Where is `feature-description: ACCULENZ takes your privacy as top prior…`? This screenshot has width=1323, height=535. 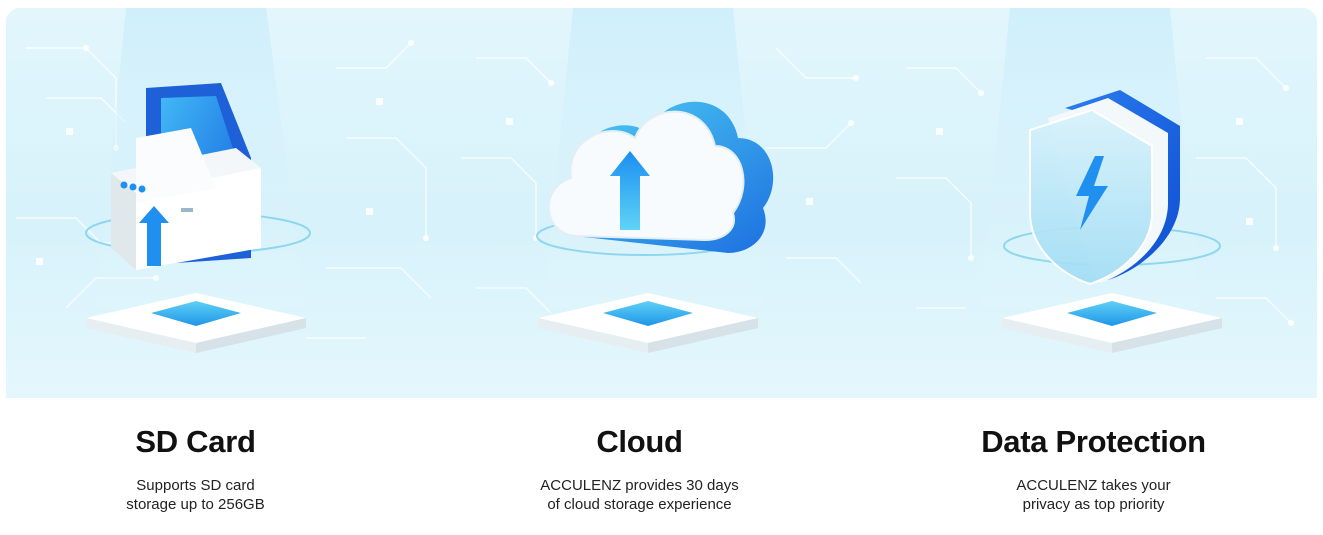
feature-description: ACCULENZ takes your privacy as top prior… is located at coordinates (1093, 495).